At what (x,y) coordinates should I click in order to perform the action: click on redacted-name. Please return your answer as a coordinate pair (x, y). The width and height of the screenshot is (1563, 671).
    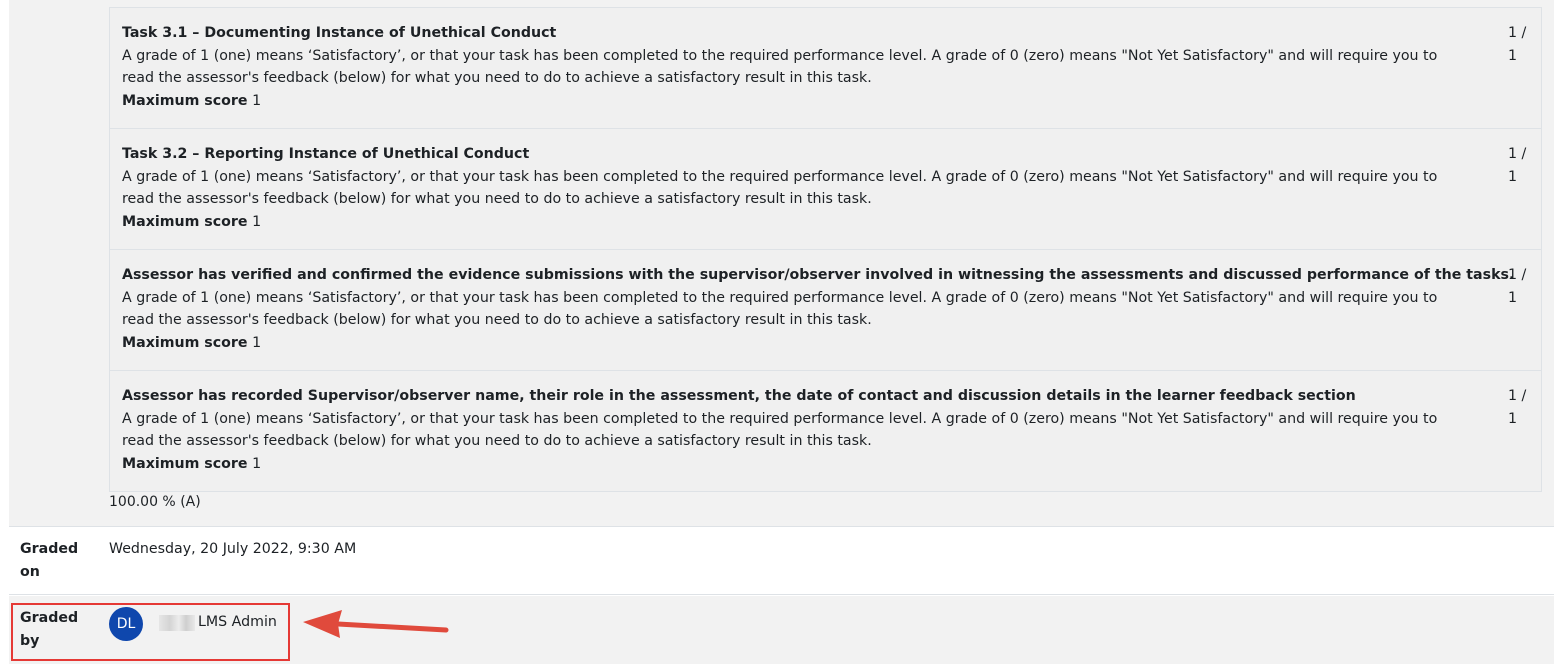
    Looking at the image, I should click on (177, 623).